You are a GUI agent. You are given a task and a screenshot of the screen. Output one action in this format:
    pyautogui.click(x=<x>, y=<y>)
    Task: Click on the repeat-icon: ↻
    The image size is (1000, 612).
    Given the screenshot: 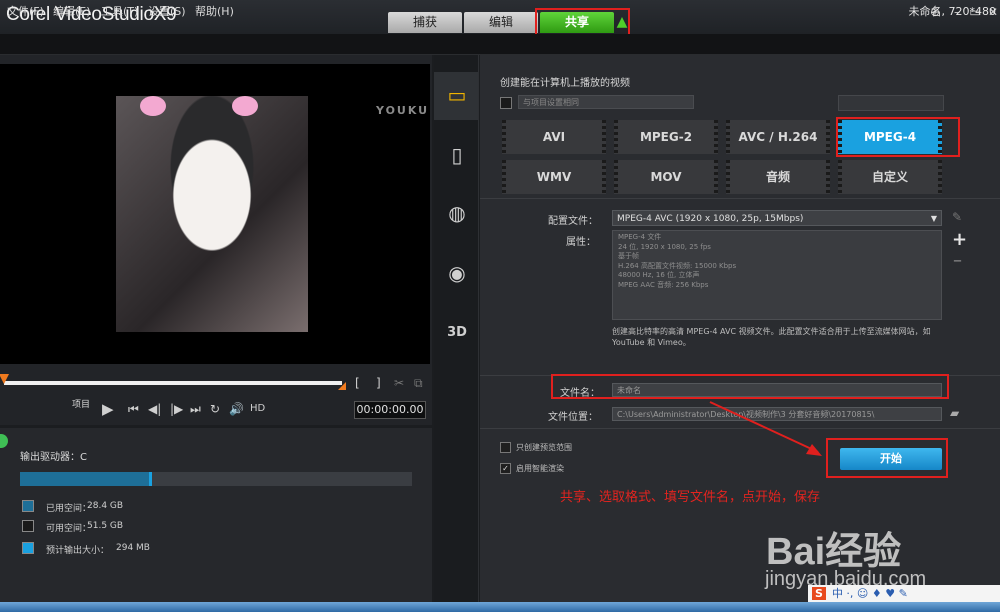 What is the action you would take?
    pyautogui.click(x=215, y=409)
    